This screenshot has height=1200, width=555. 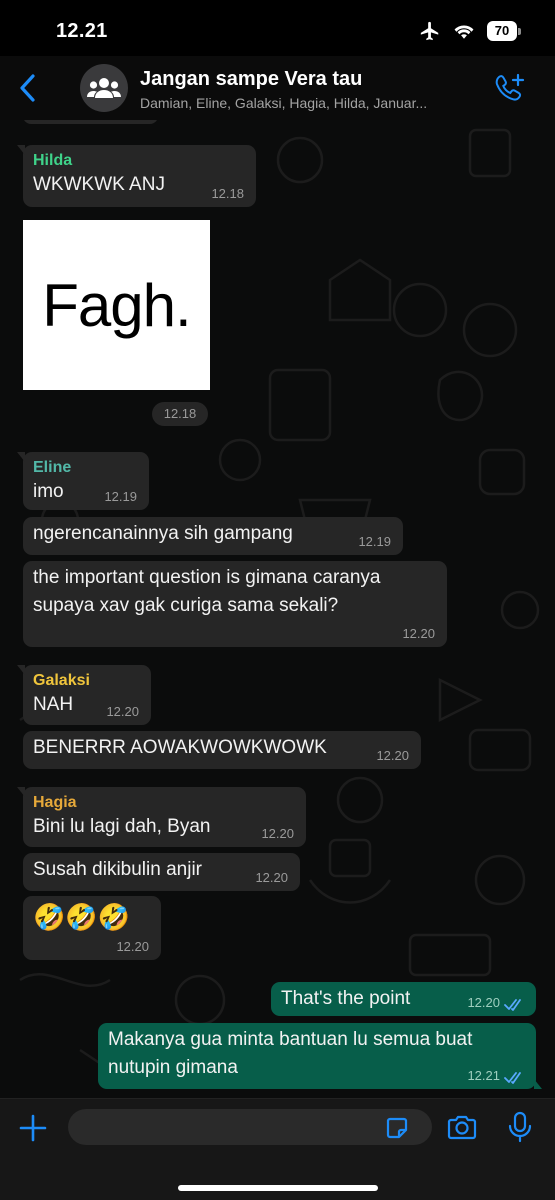 What do you see at coordinates (84, 695) in the screenshot?
I see `message-bubble: Galaksi NAH 12.20` at bounding box center [84, 695].